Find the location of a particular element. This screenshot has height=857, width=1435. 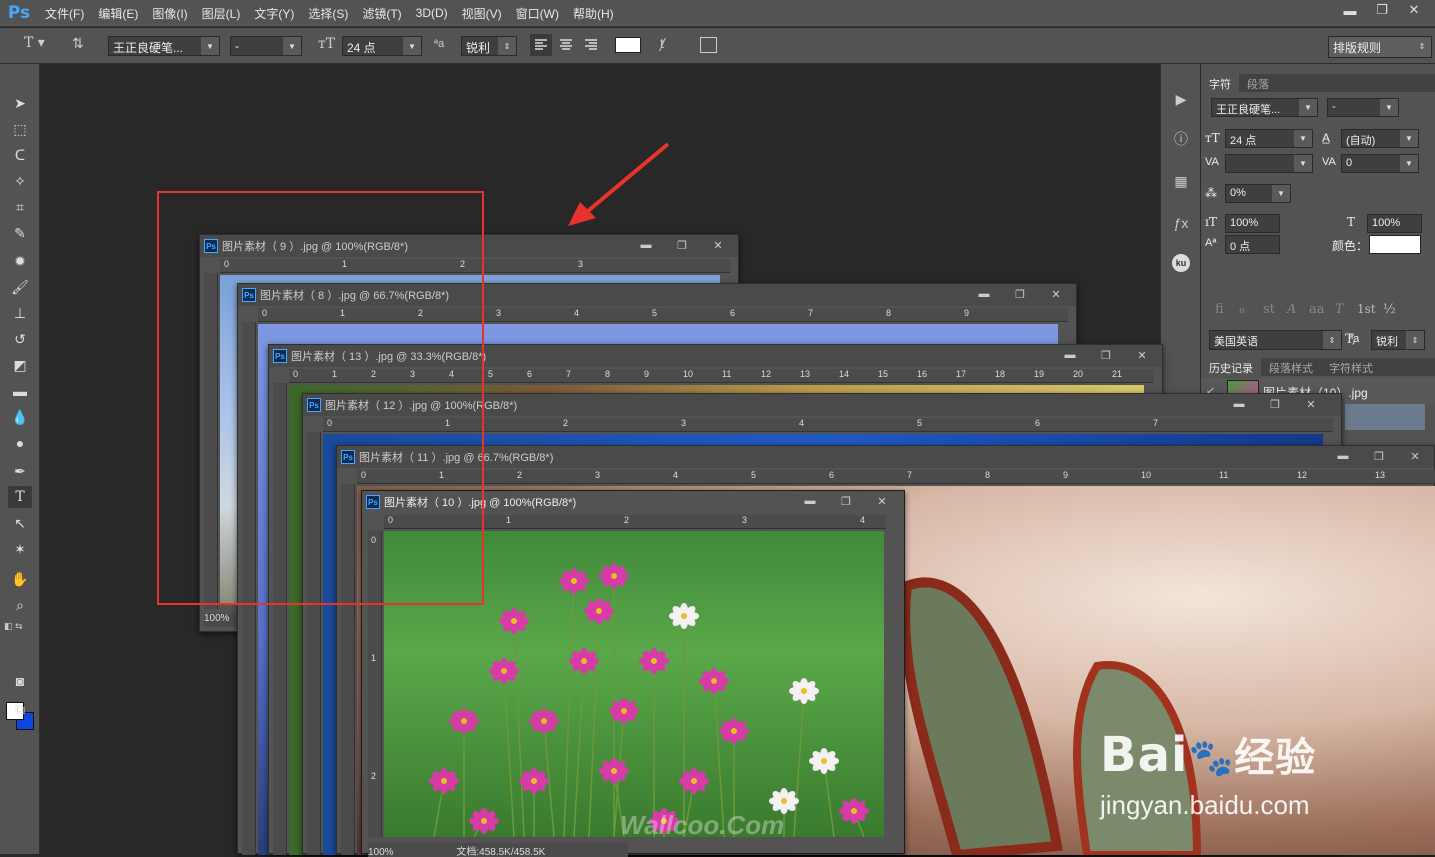

char-hscale-input: 100% is located at coordinates (1394, 223).